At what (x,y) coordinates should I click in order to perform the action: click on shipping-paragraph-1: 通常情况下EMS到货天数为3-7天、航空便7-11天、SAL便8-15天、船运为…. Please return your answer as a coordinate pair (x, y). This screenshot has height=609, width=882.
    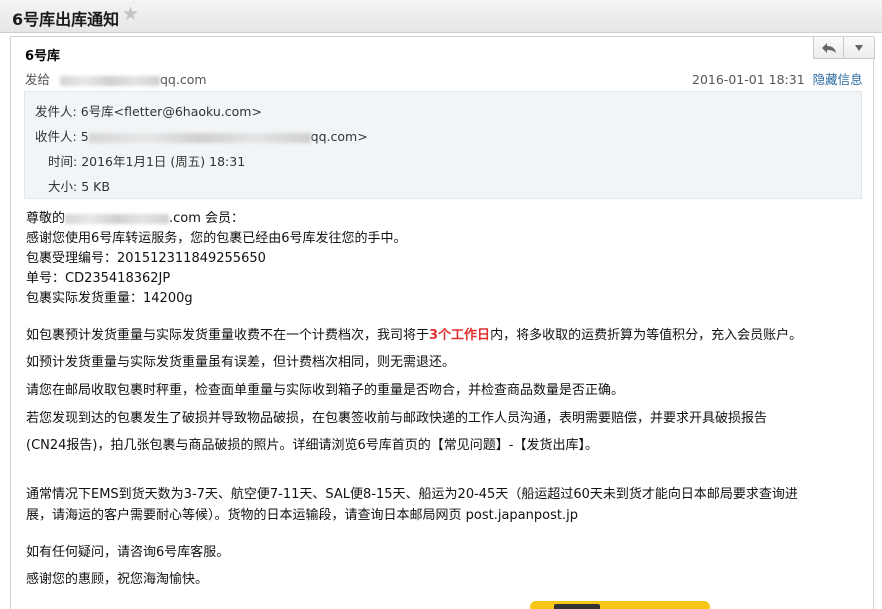
    Looking at the image, I should click on (412, 494).